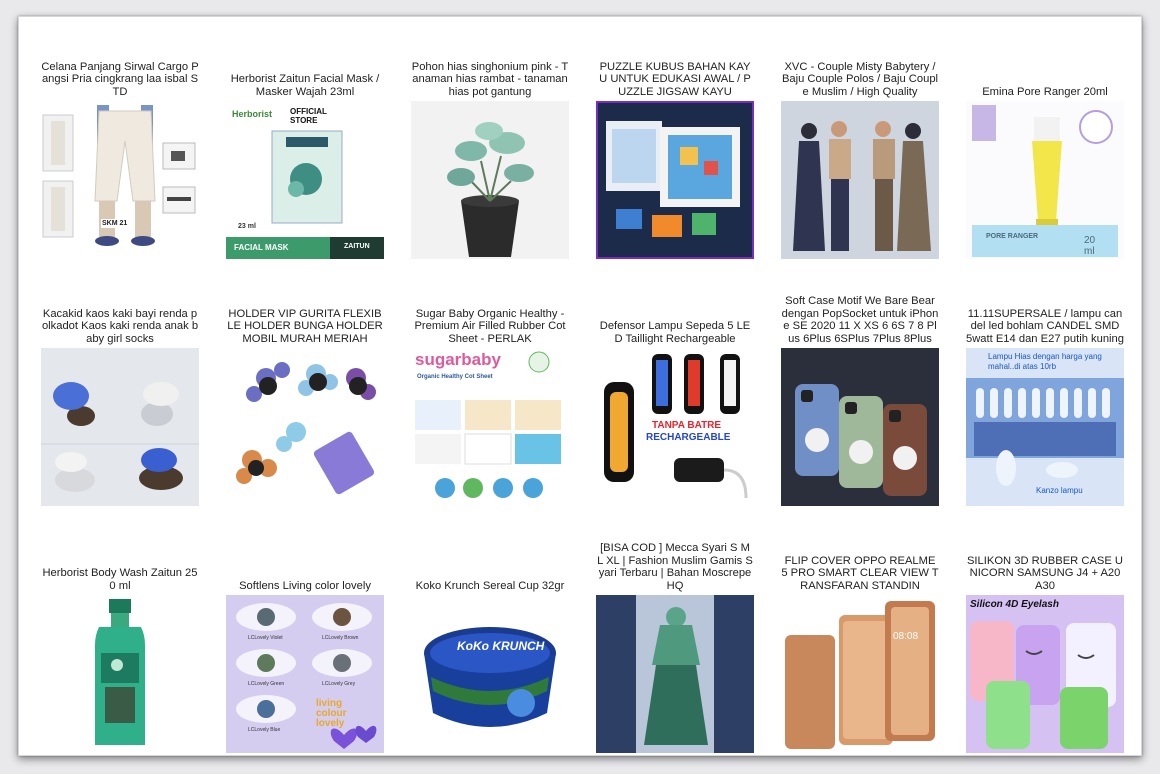 Image resolution: width=1160 pixels, height=774 pixels. What do you see at coordinates (266, 684) in the screenshot?
I see `lens-label-green: LCLovely Green` at bounding box center [266, 684].